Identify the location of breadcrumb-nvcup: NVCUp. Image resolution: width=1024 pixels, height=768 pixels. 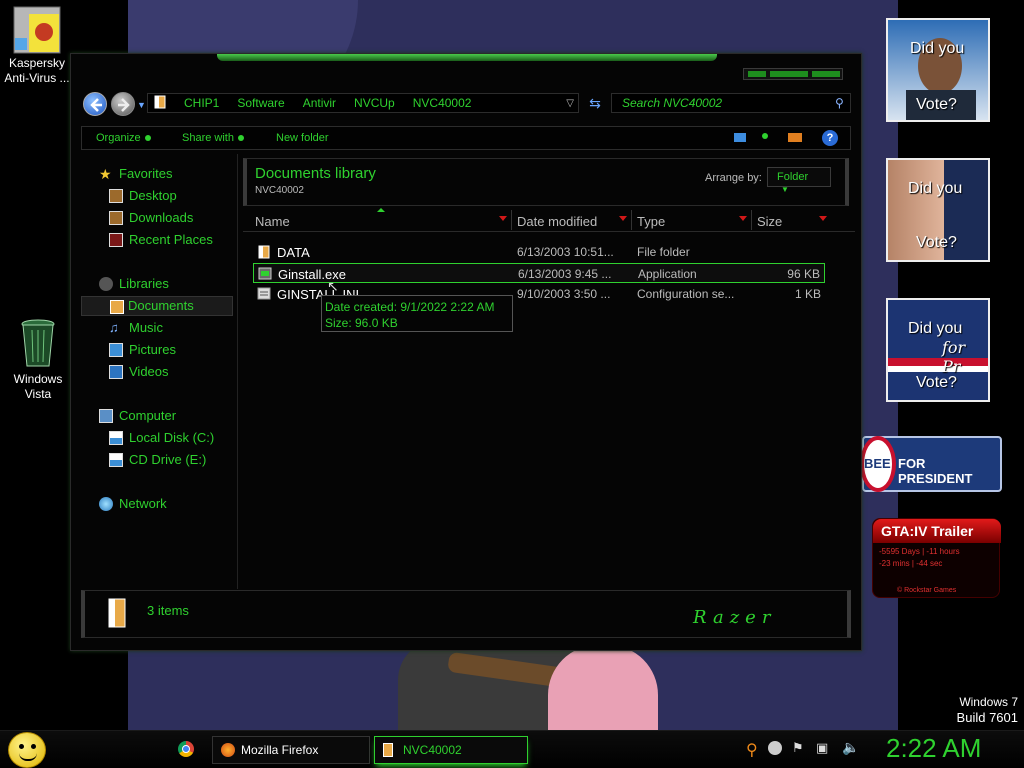
(374, 103).